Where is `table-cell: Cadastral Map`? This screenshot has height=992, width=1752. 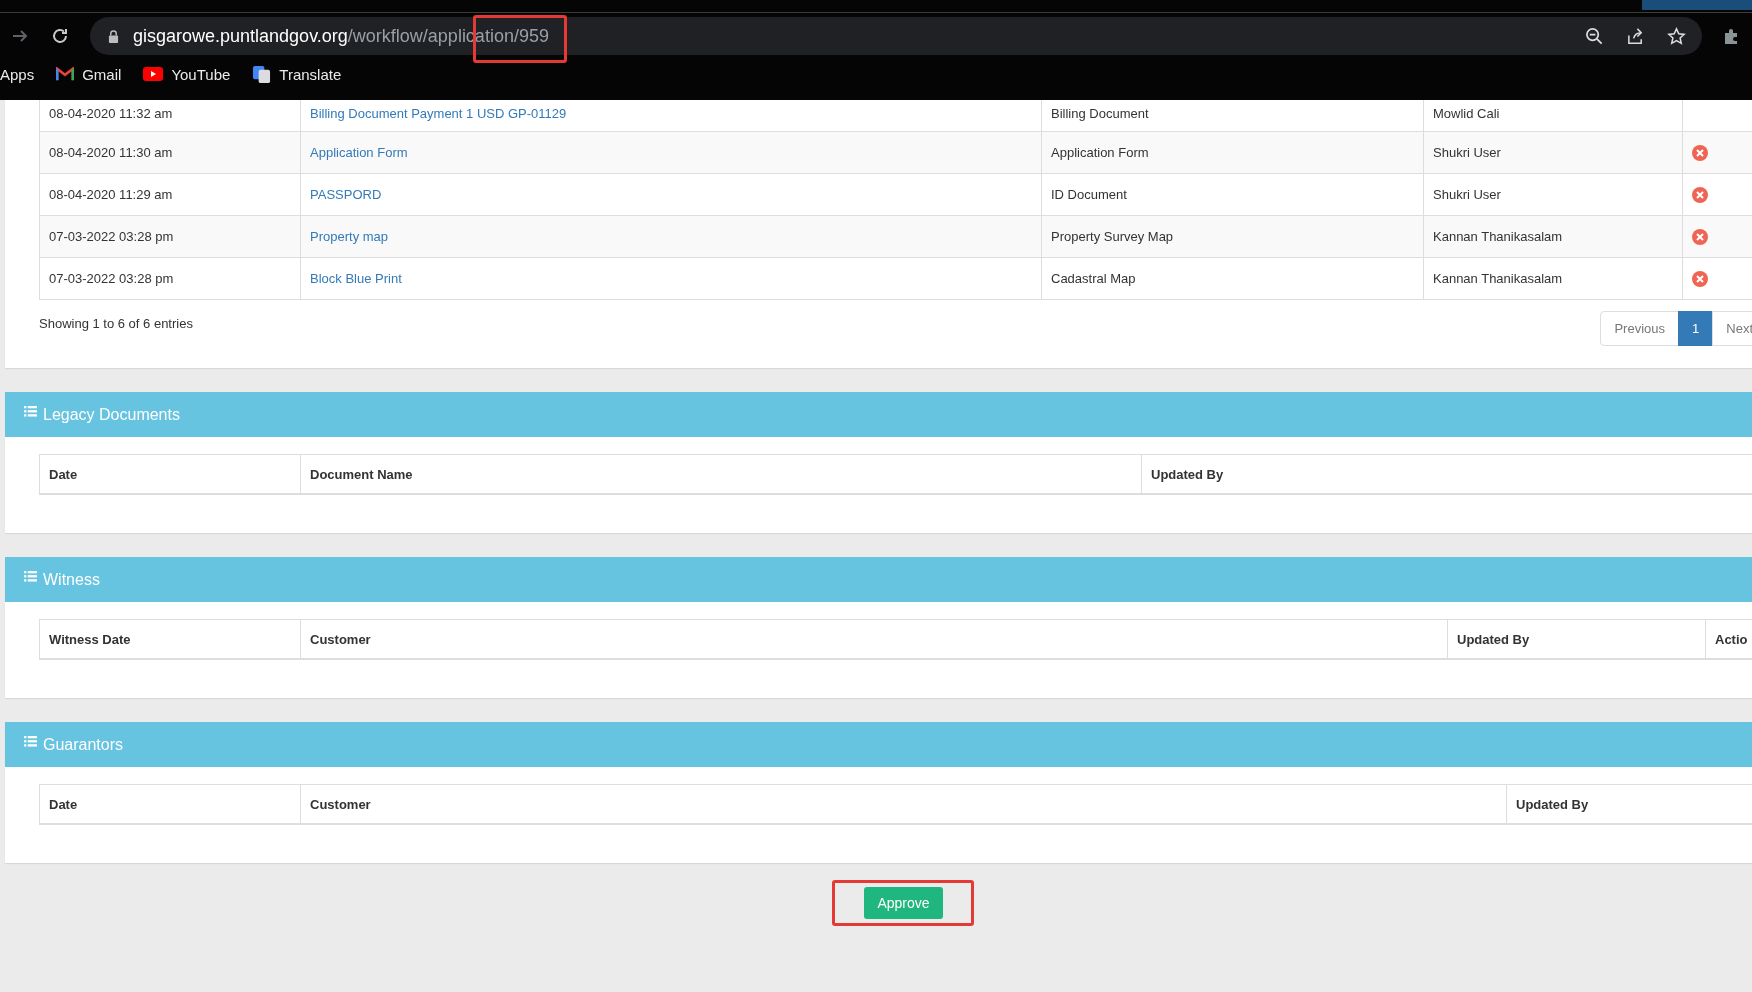 table-cell: Cadastral Map is located at coordinates (1232, 278).